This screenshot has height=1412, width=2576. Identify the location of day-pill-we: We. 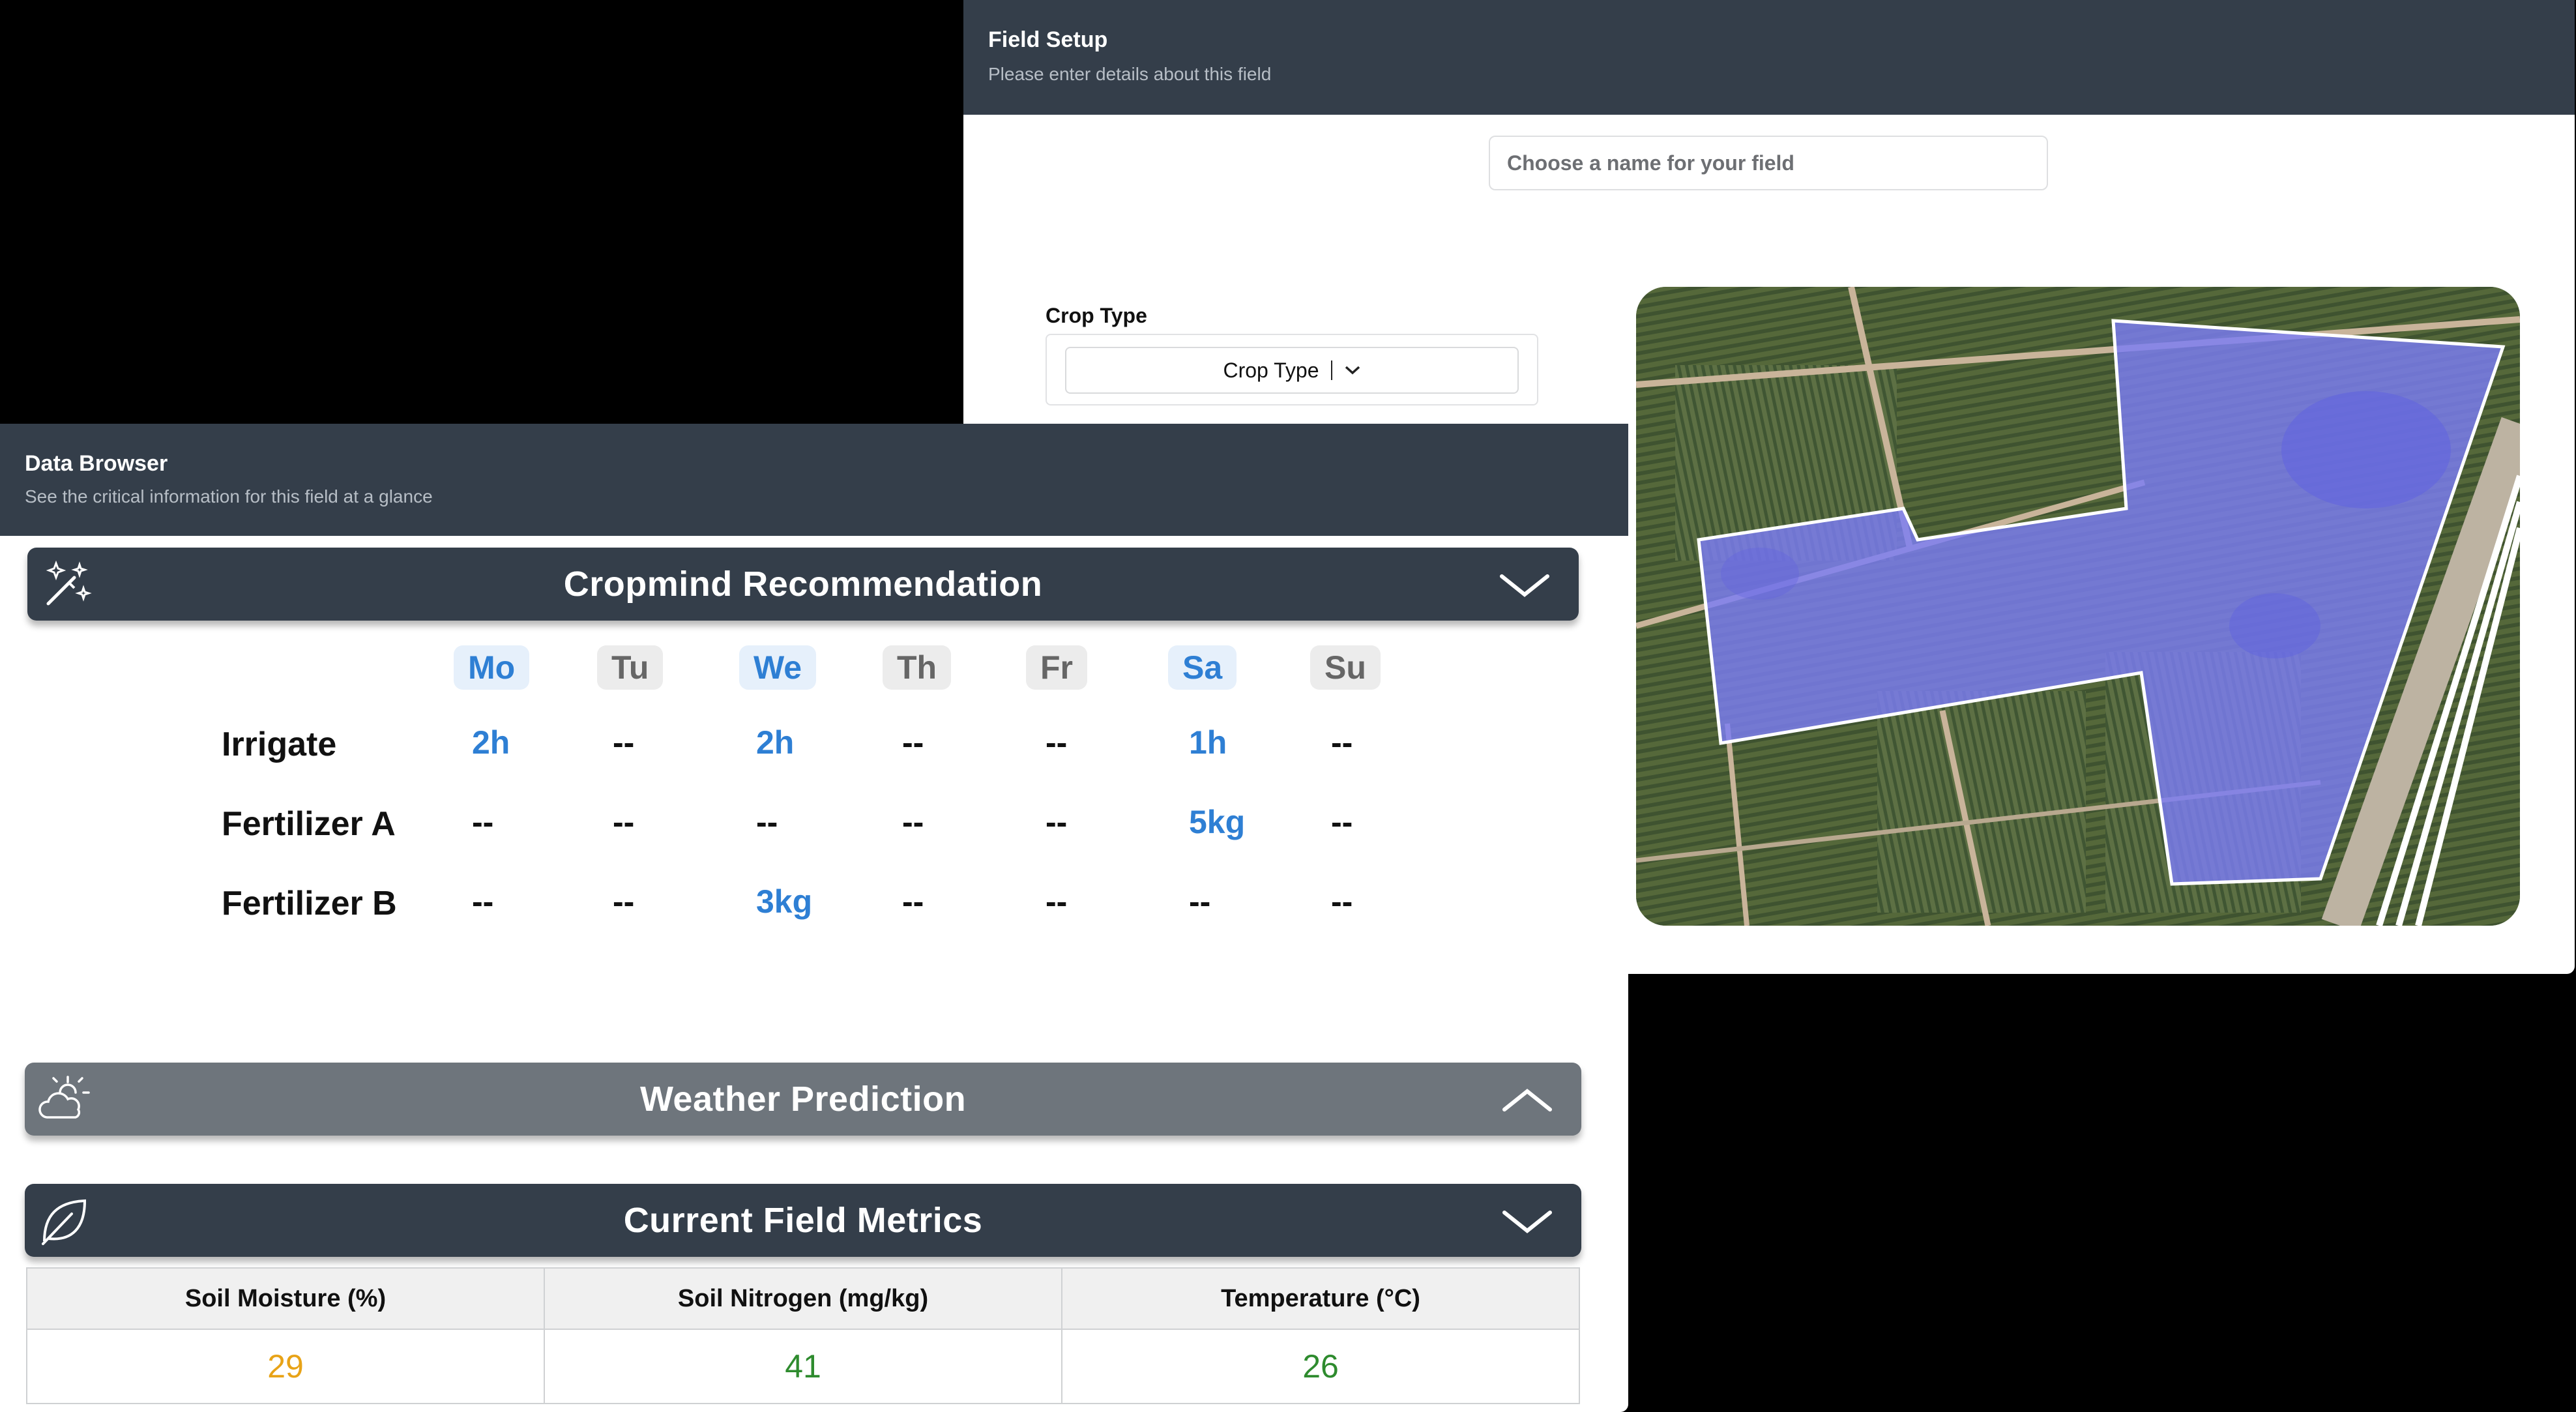
(778, 667).